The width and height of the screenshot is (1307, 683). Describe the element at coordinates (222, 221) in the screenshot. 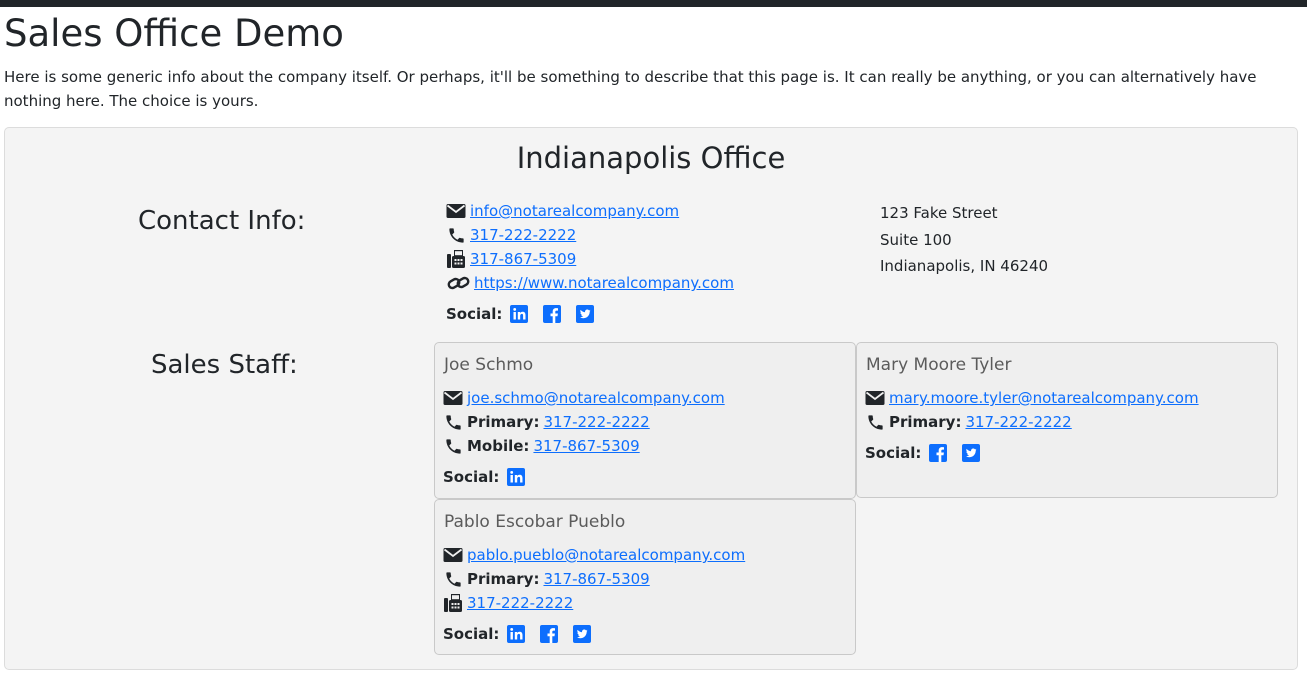

I see `contact-info-label: Contact Info:` at that location.